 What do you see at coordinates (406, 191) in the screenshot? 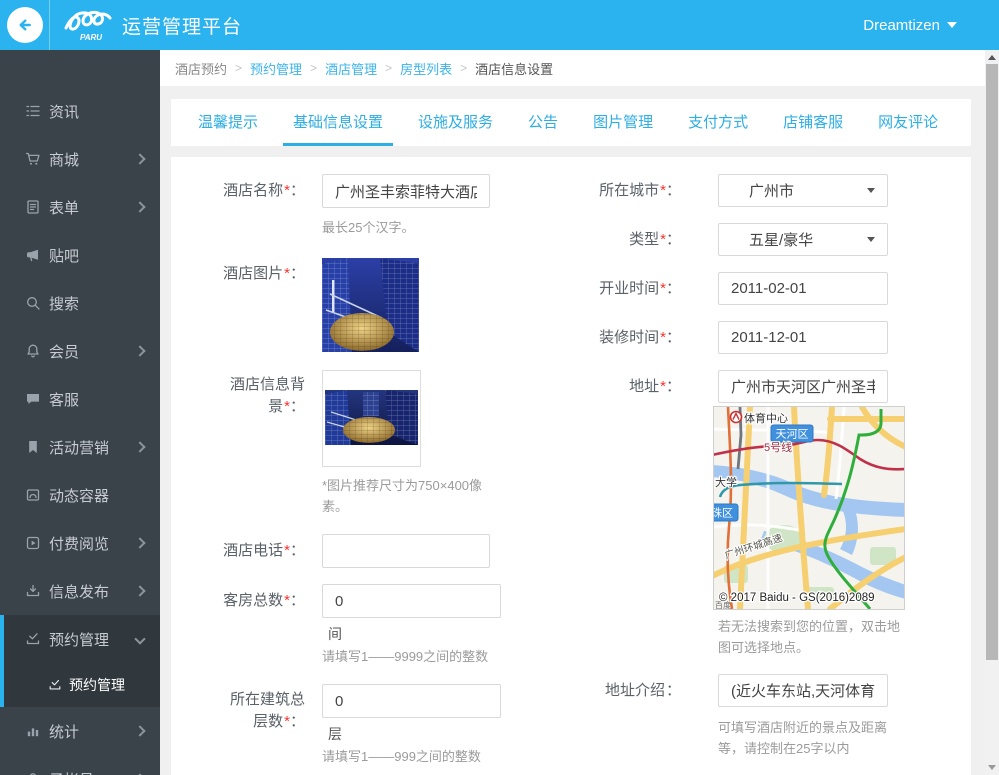
I see `hotel-name-input` at bounding box center [406, 191].